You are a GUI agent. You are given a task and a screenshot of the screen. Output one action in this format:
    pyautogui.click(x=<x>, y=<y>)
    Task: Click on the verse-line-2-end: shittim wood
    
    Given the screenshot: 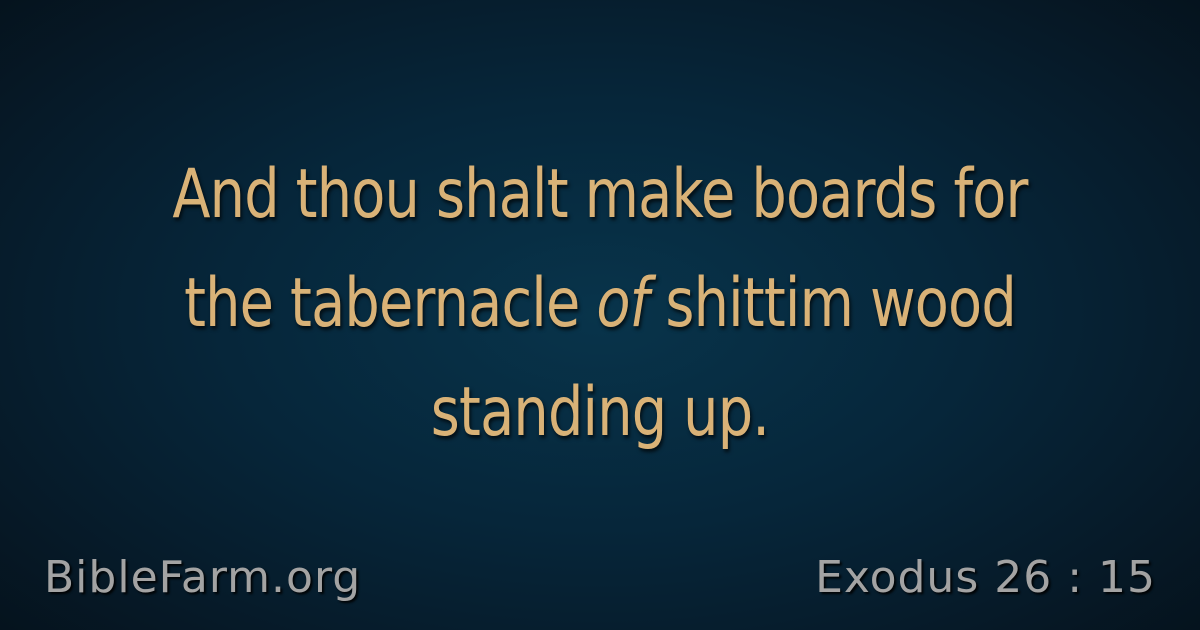 What is the action you would take?
    pyautogui.click(x=832, y=303)
    